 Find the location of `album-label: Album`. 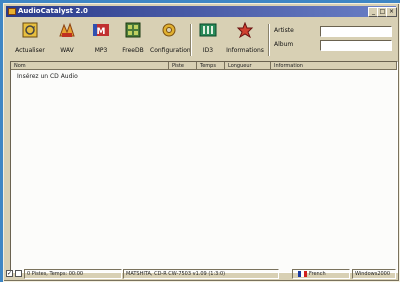

album-label: Album is located at coordinates (284, 44).